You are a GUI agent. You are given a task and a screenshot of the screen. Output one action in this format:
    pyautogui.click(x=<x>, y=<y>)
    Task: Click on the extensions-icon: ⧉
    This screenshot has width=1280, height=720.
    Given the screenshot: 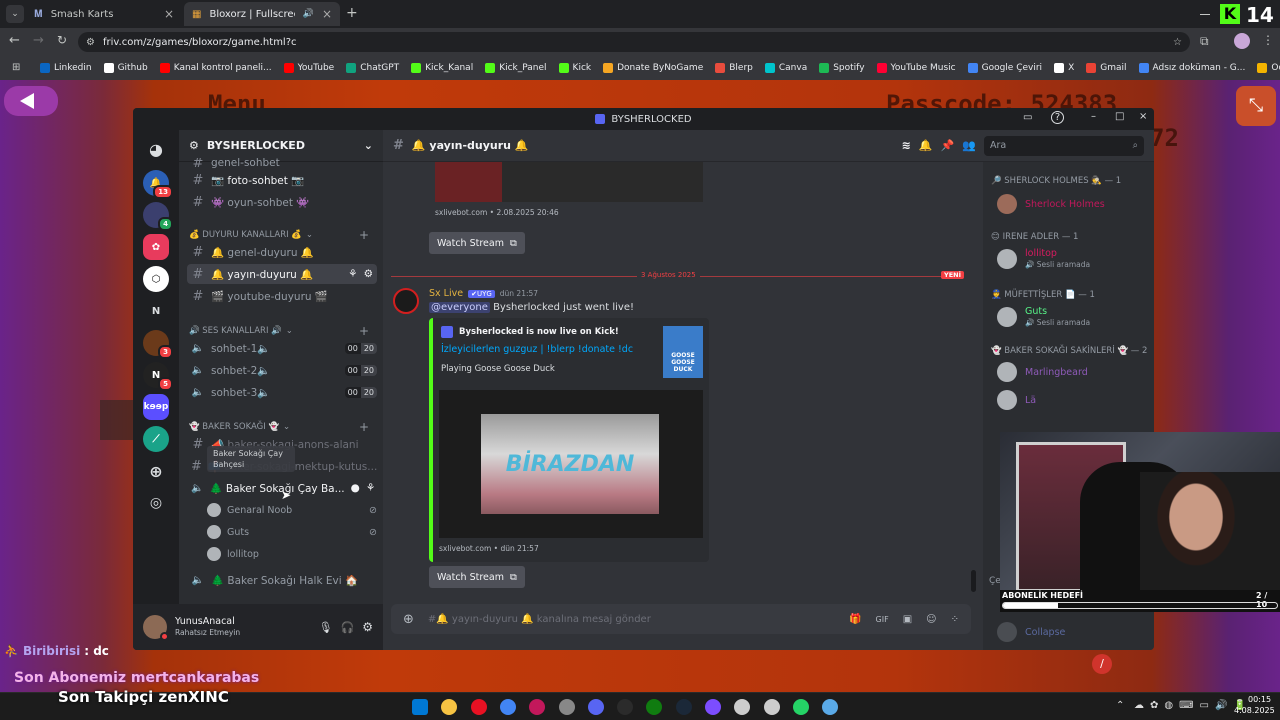 What is the action you would take?
    pyautogui.click(x=1204, y=41)
    